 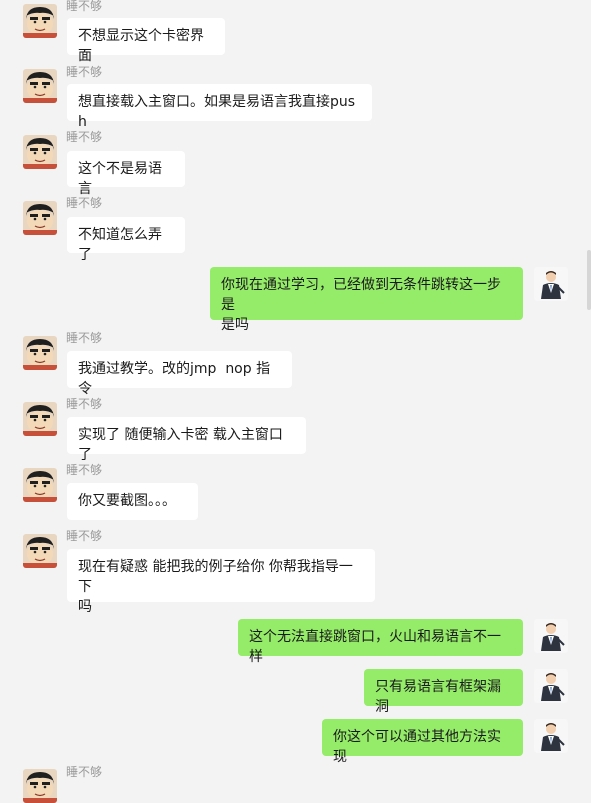 I want to click on message-bubble-outgoing: 你这个可以通过其他方法实现, so click(x=422, y=742).